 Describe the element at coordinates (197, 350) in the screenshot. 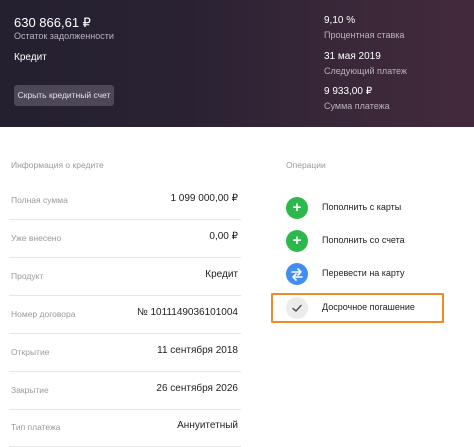

I see `info-row-value: 11 сентября 2018` at that location.